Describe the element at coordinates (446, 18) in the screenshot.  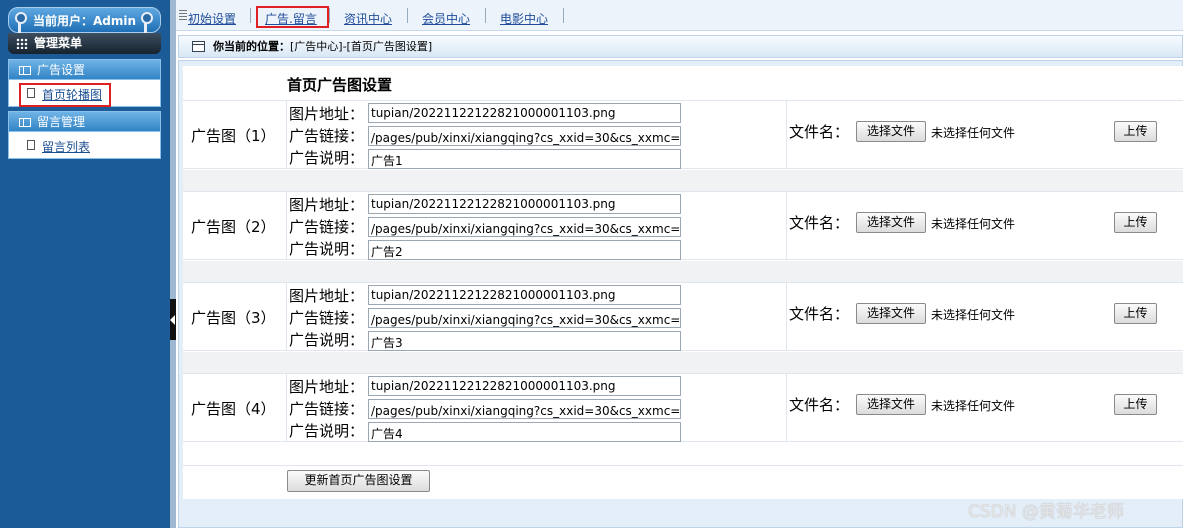
I see `nav-item-member-center: 会员中心` at that location.